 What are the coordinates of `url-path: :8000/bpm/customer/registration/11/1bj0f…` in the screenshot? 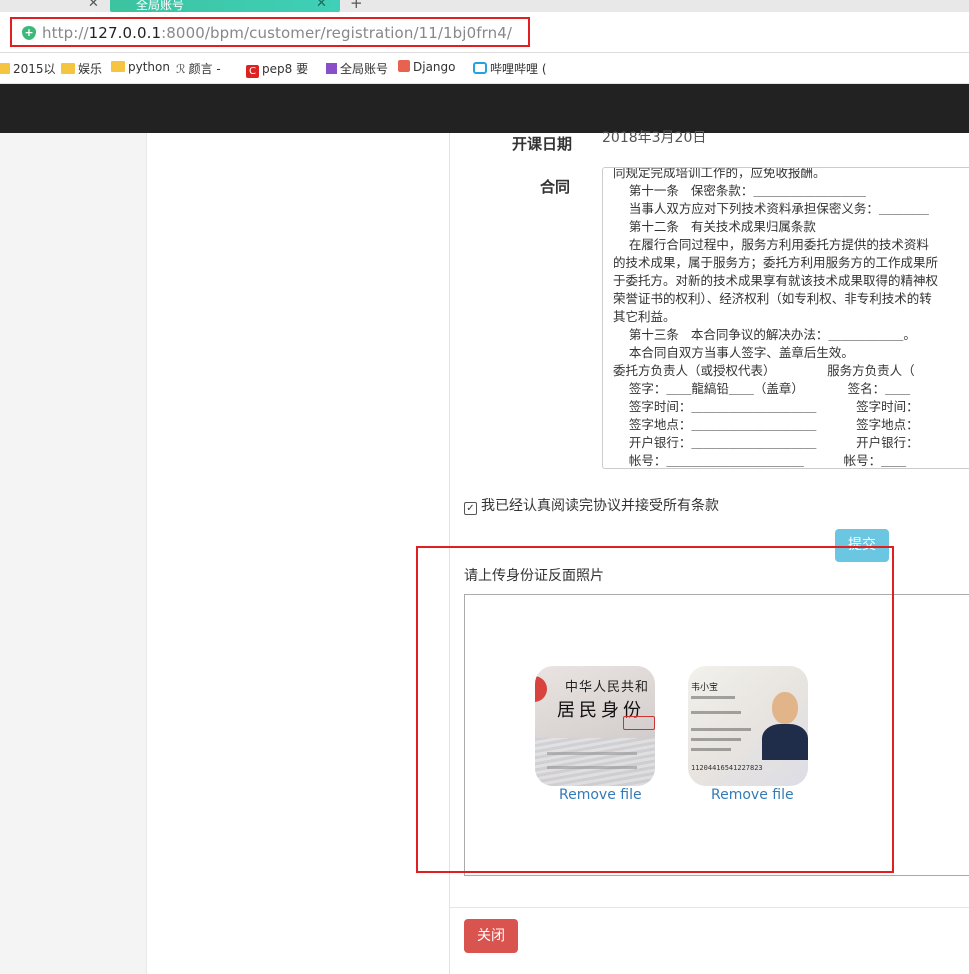 It's located at (337, 33).